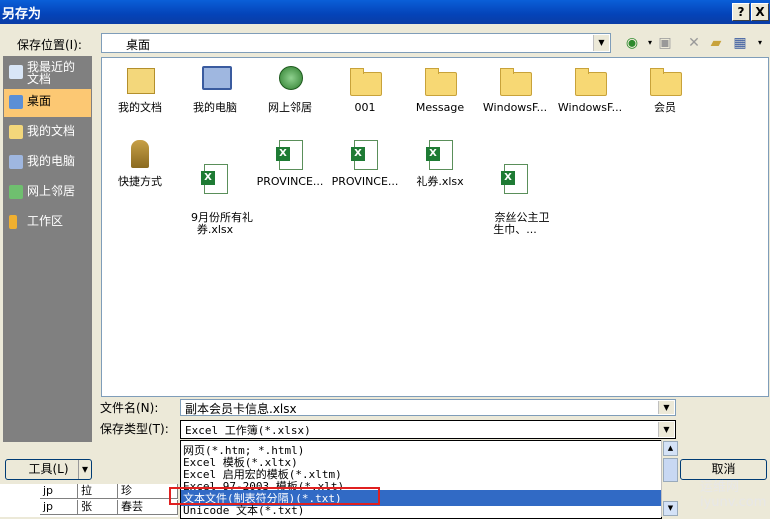  I want to click on file-name: 我的文档, so click(140, 107).